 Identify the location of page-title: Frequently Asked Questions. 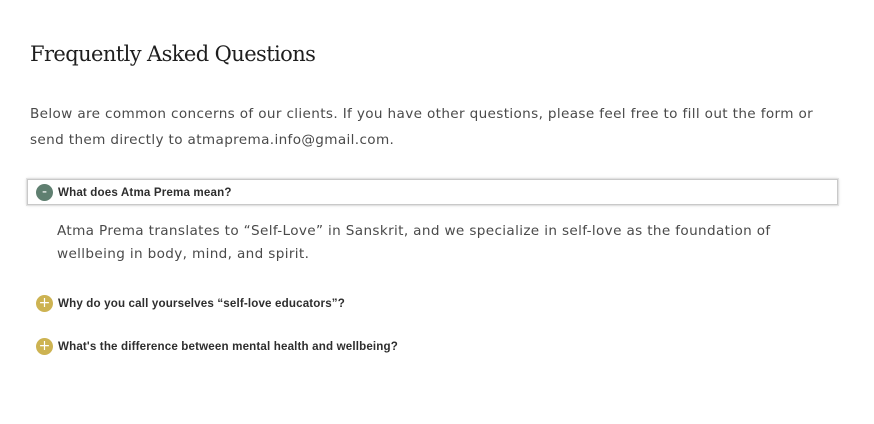
(173, 54).